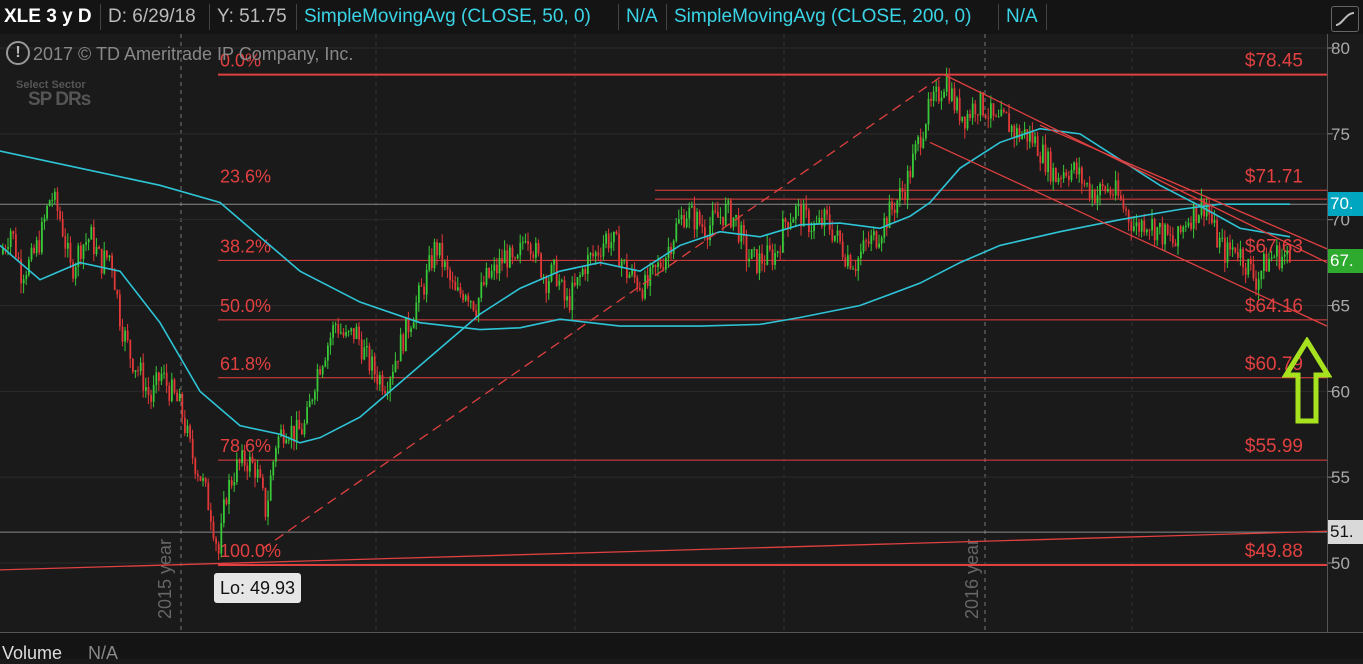 The image size is (1363, 664). I want to click on fib-percent-label: 23.6%, so click(245, 176).